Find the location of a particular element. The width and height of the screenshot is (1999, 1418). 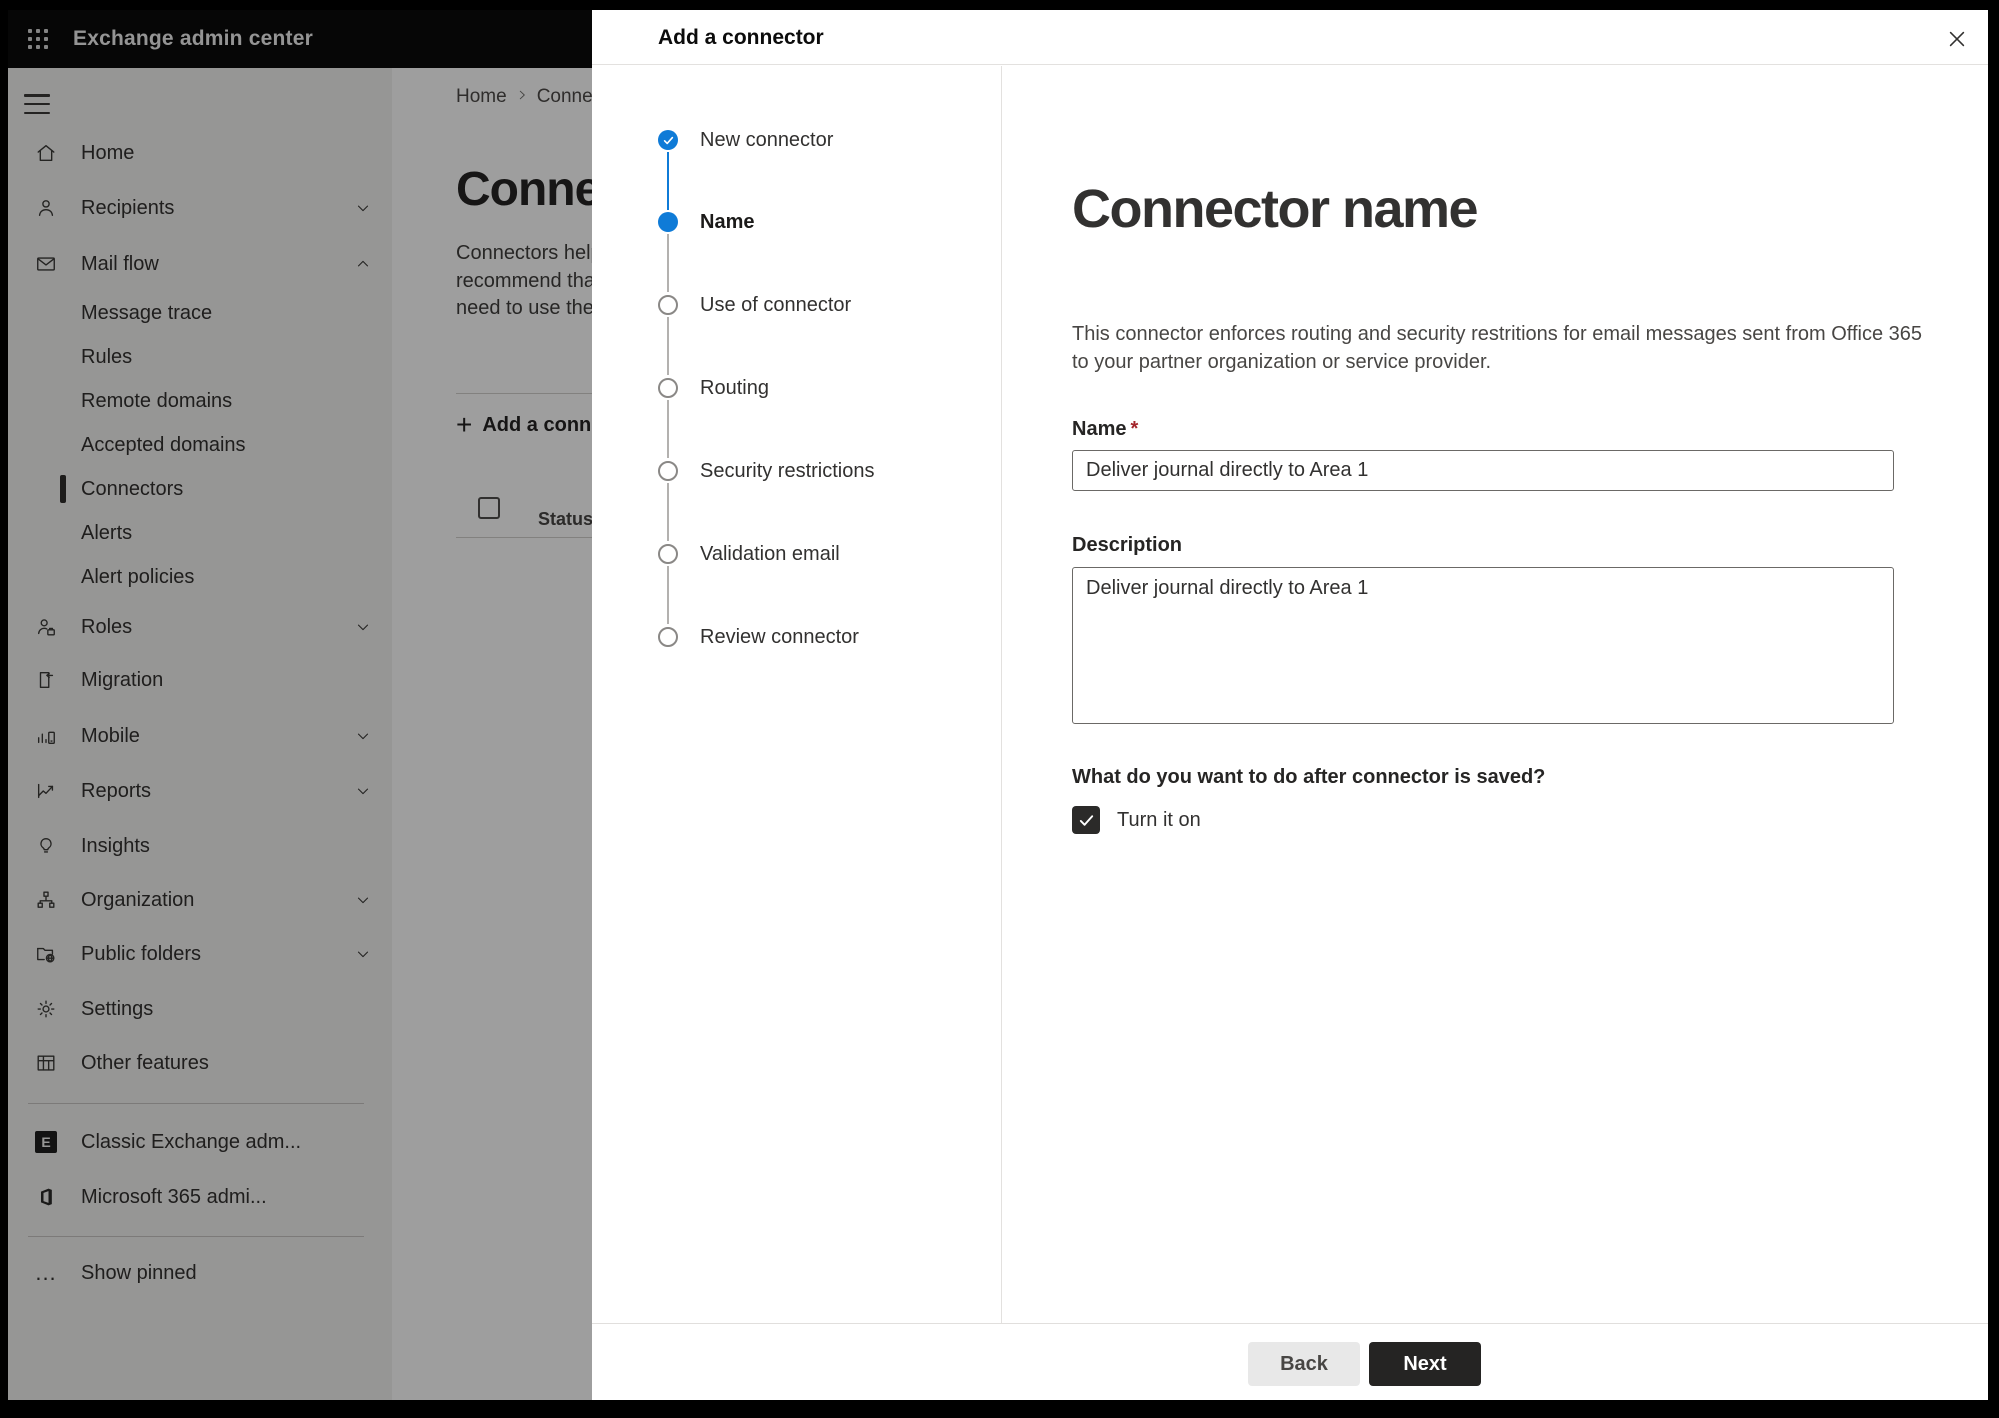

turn-it-on-label: Turn it on is located at coordinates (1159, 819).